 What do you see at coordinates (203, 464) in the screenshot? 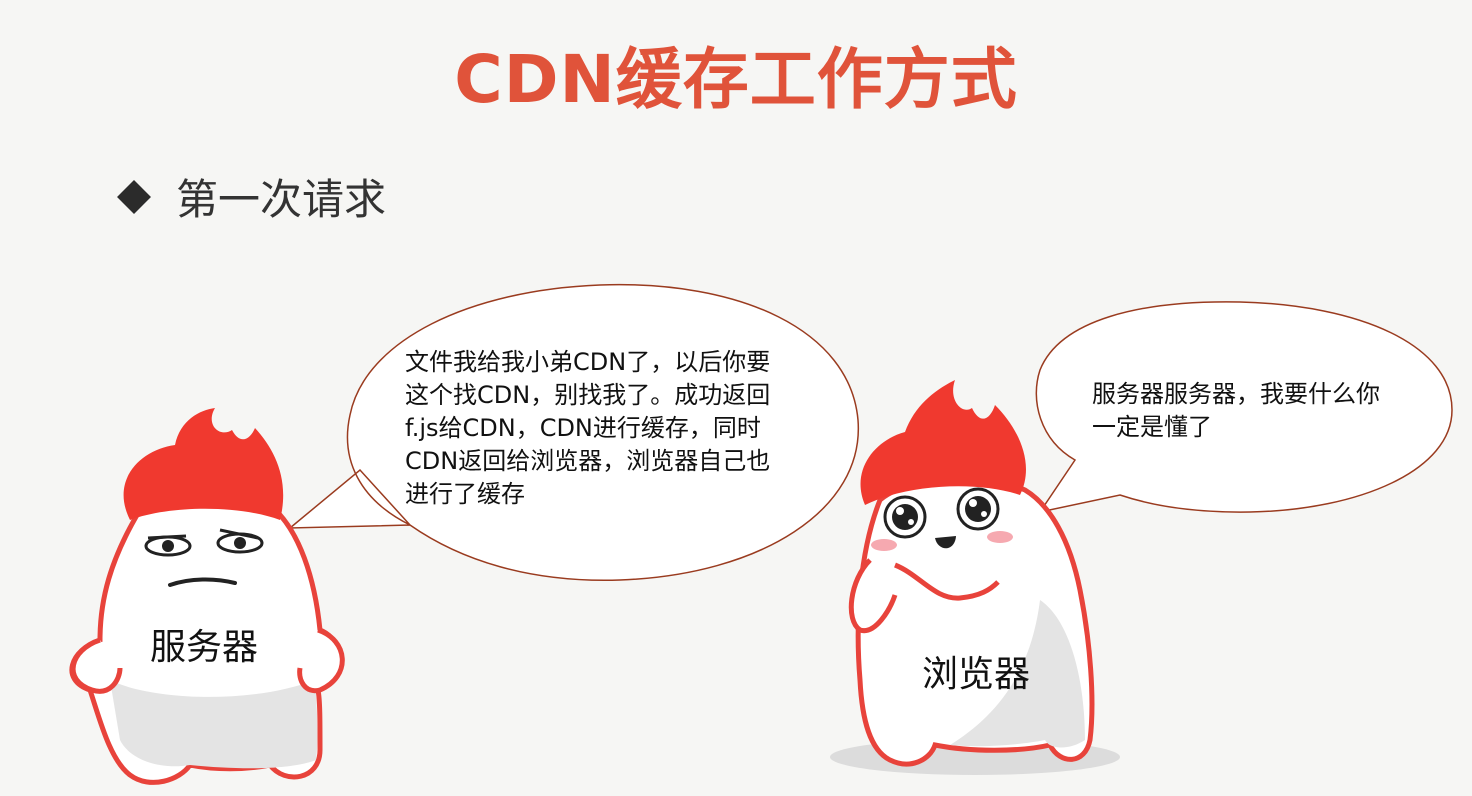
I see `server-flame-icon` at bounding box center [203, 464].